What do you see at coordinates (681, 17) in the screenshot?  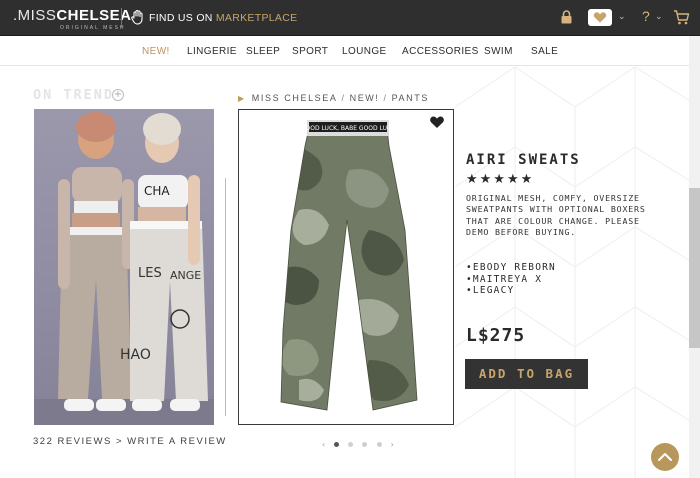 I see `cart-icon` at bounding box center [681, 17].